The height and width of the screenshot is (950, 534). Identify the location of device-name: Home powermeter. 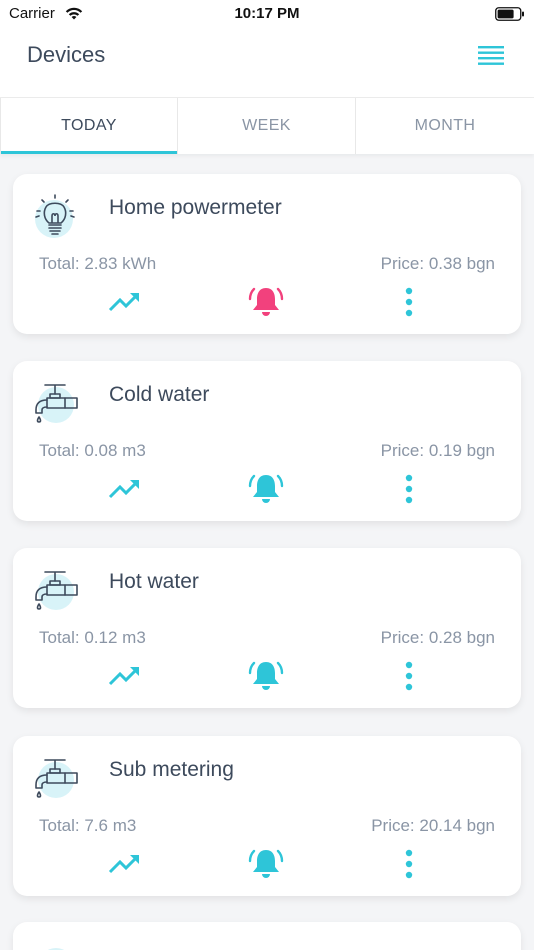
(195, 207).